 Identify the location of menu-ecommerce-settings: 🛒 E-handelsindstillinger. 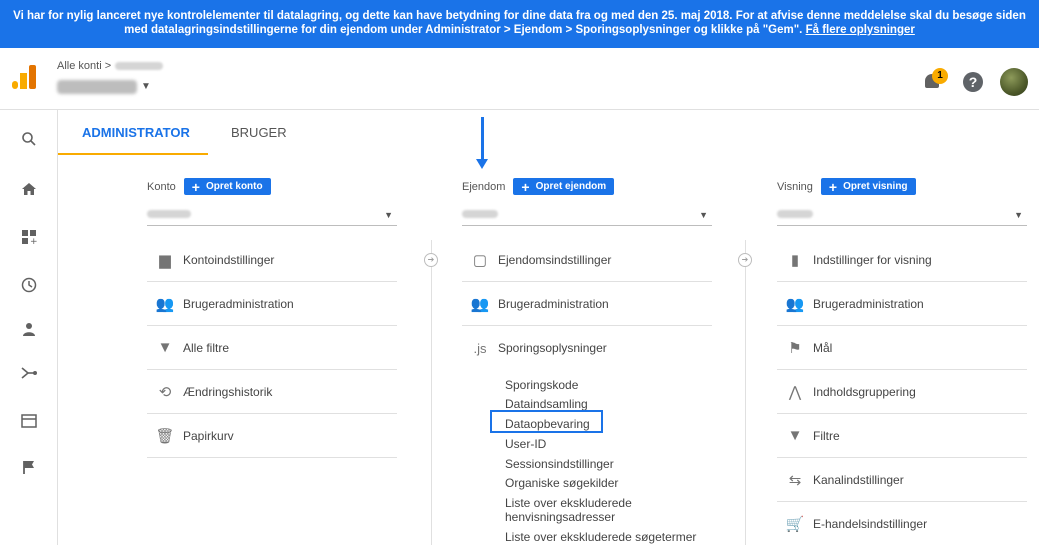
(902, 524).